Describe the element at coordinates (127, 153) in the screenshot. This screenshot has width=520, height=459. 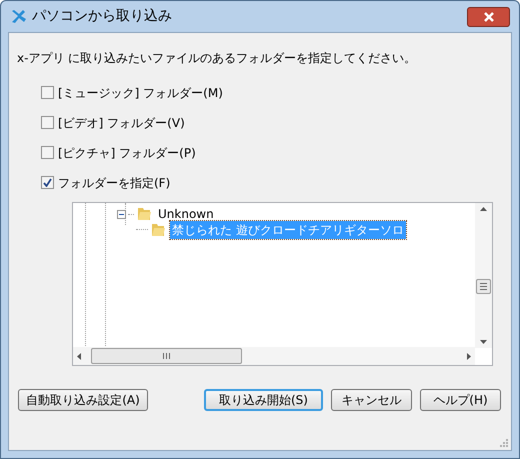
I see `checkbox-label: [ピクチャ] フォルダー(P)` at that location.